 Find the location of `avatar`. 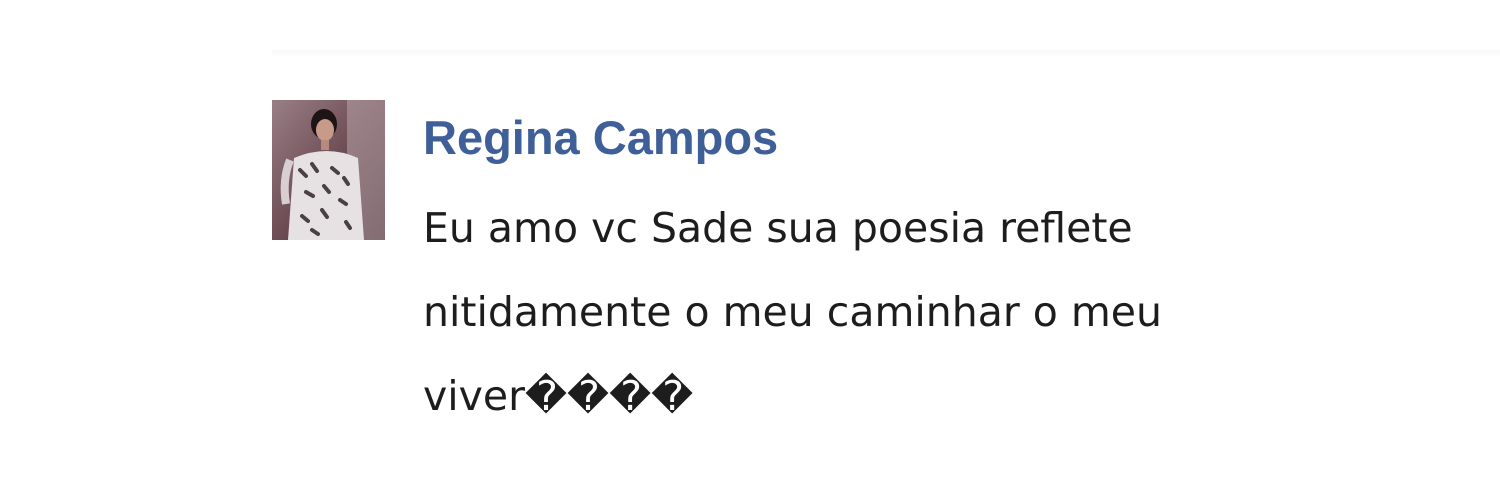

avatar is located at coordinates (328, 170).